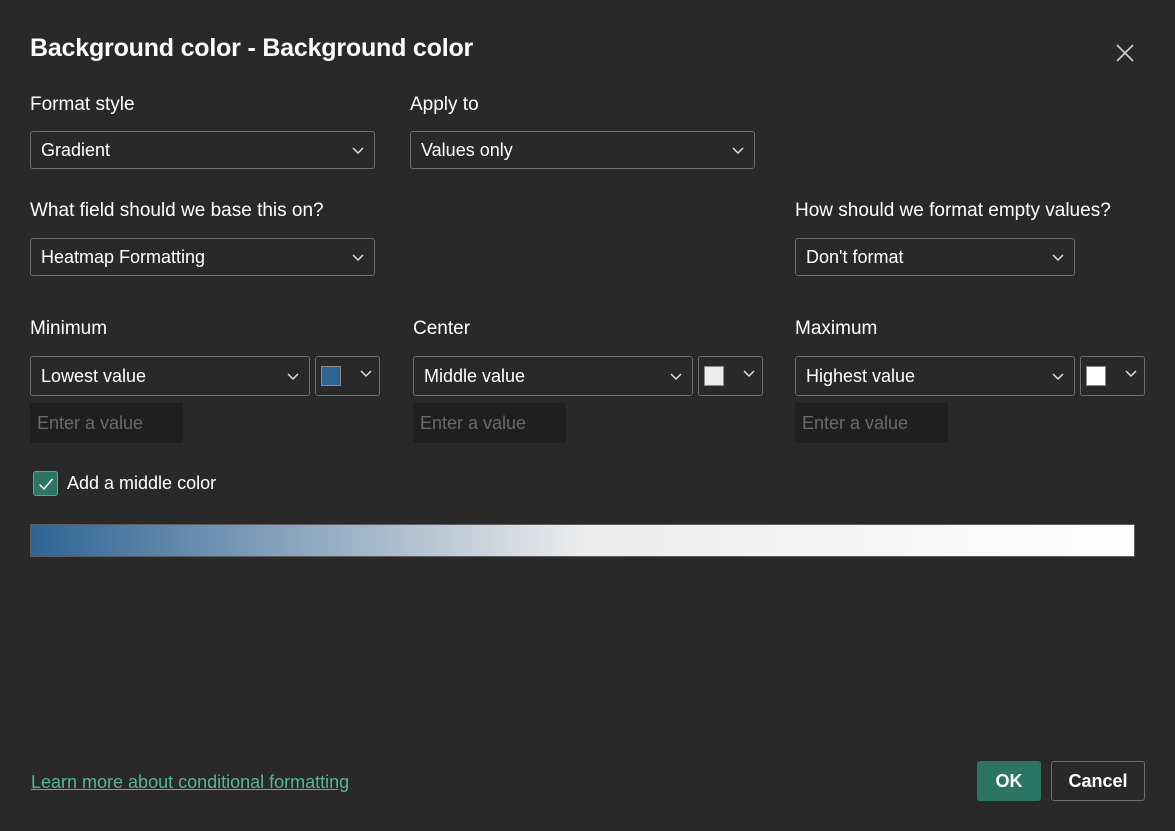 The height and width of the screenshot is (831, 1175). What do you see at coordinates (489, 423) in the screenshot?
I see `center-value-input` at bounding box center [489, 423].